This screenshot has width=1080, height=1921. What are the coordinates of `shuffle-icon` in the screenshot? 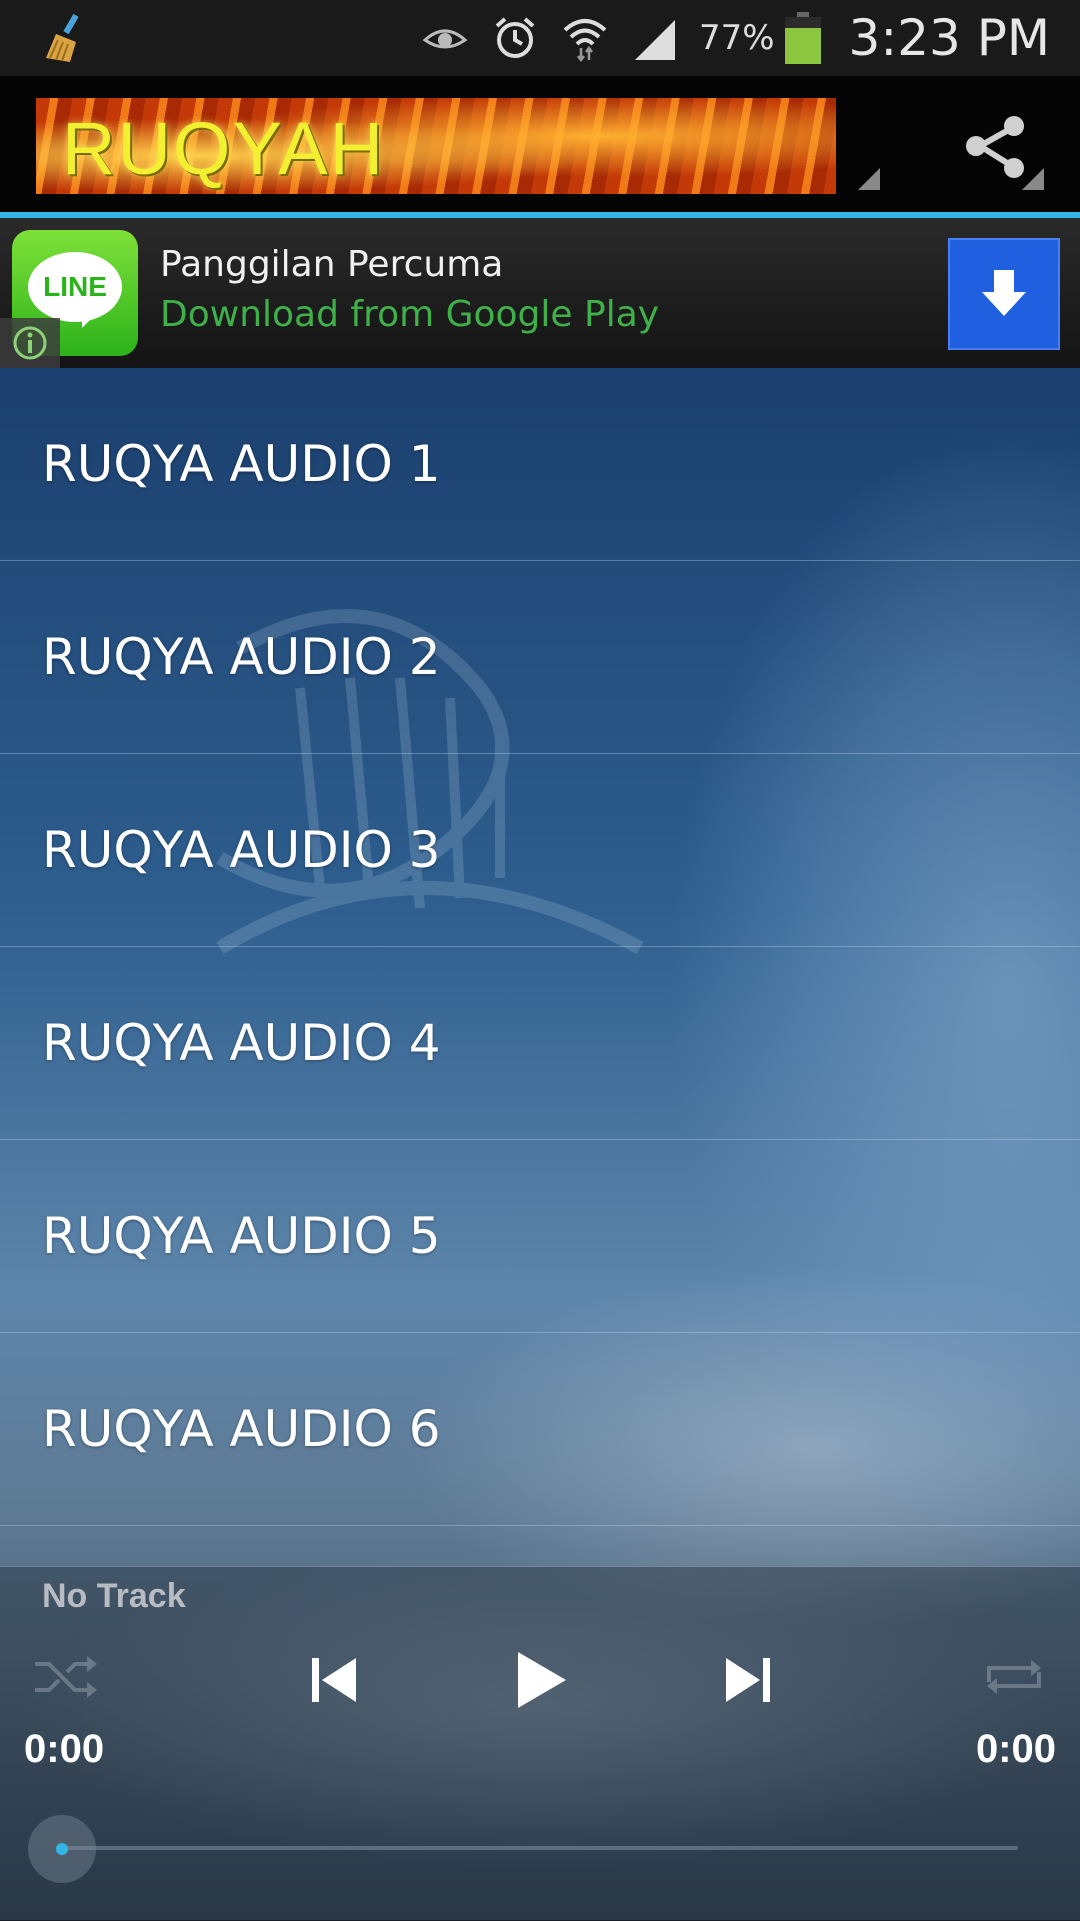 It's located at (66, 1677).